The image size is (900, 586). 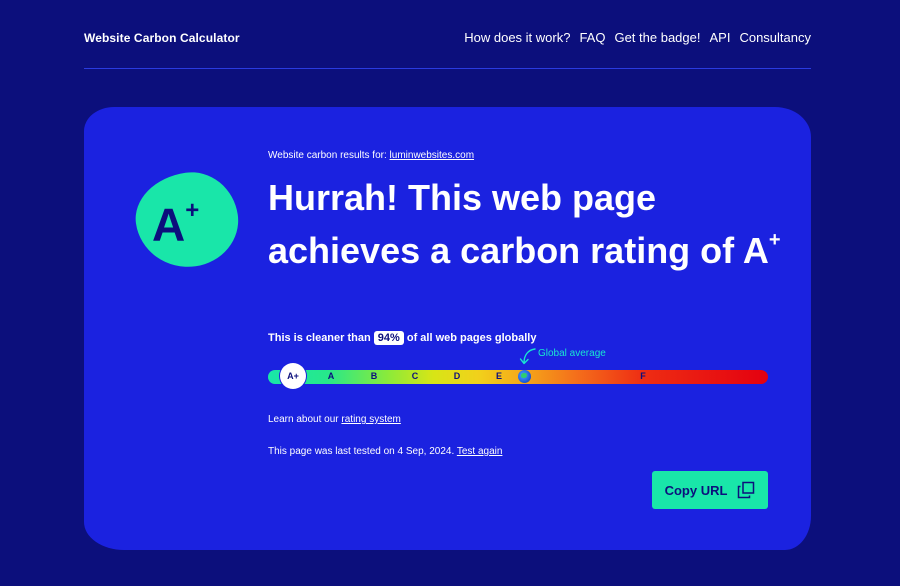 What do you see at coordinates (517, 37) in the screenshot?
I see `nav-how-it-works: How does it work?` at bounding box center [517, 37].